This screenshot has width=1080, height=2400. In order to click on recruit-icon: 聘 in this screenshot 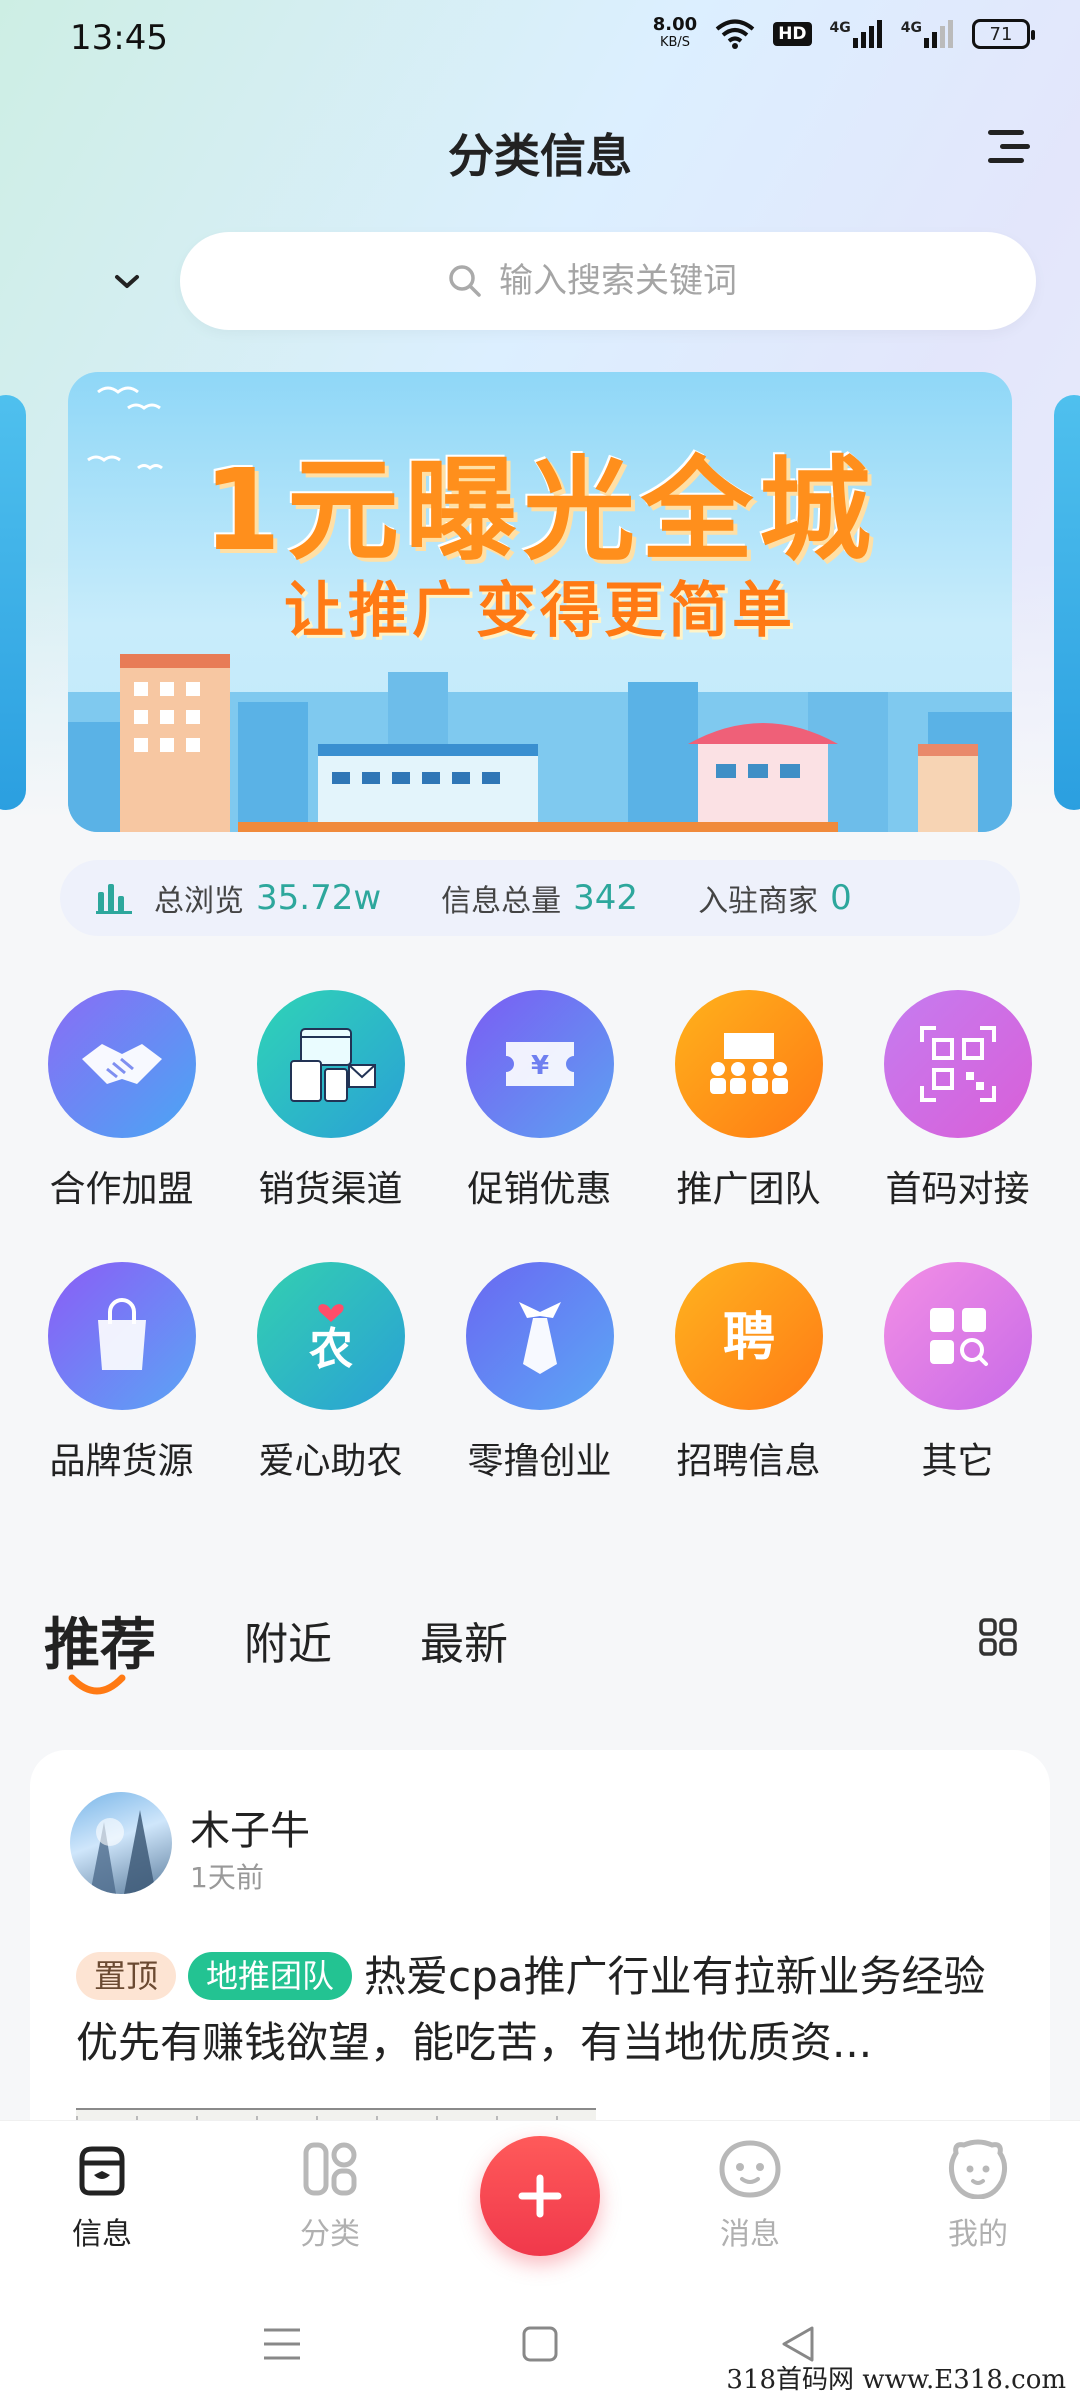, I will do `click(748, 1336)`.